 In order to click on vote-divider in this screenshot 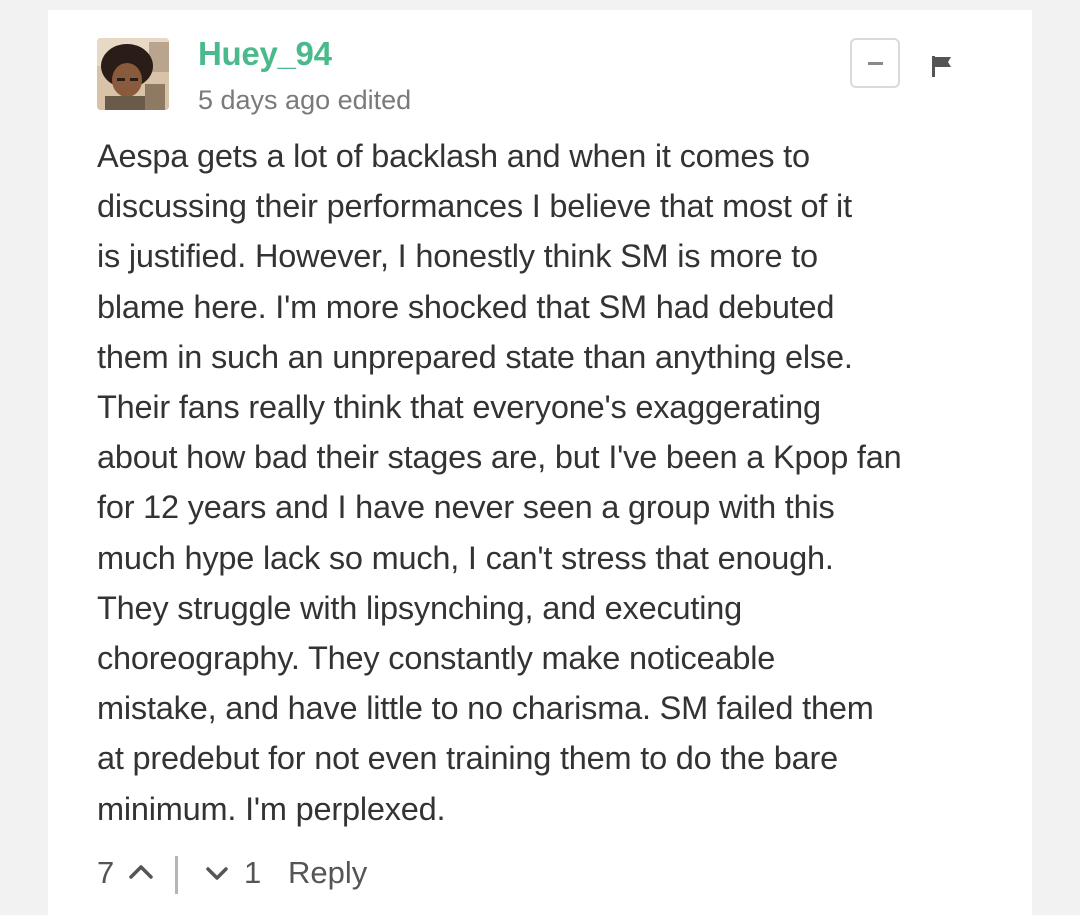, I will do `click(176, 875)`.